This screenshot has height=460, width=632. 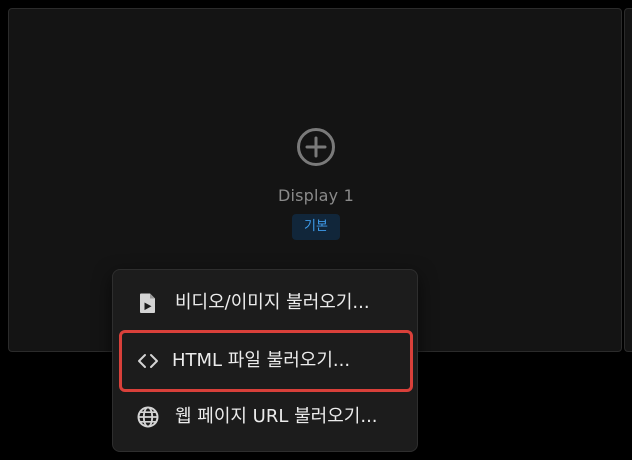 What do you see at coordinates (316, 147) in the screenshot?
I see `plus-circle-icon` at bounding box center [316, 147].